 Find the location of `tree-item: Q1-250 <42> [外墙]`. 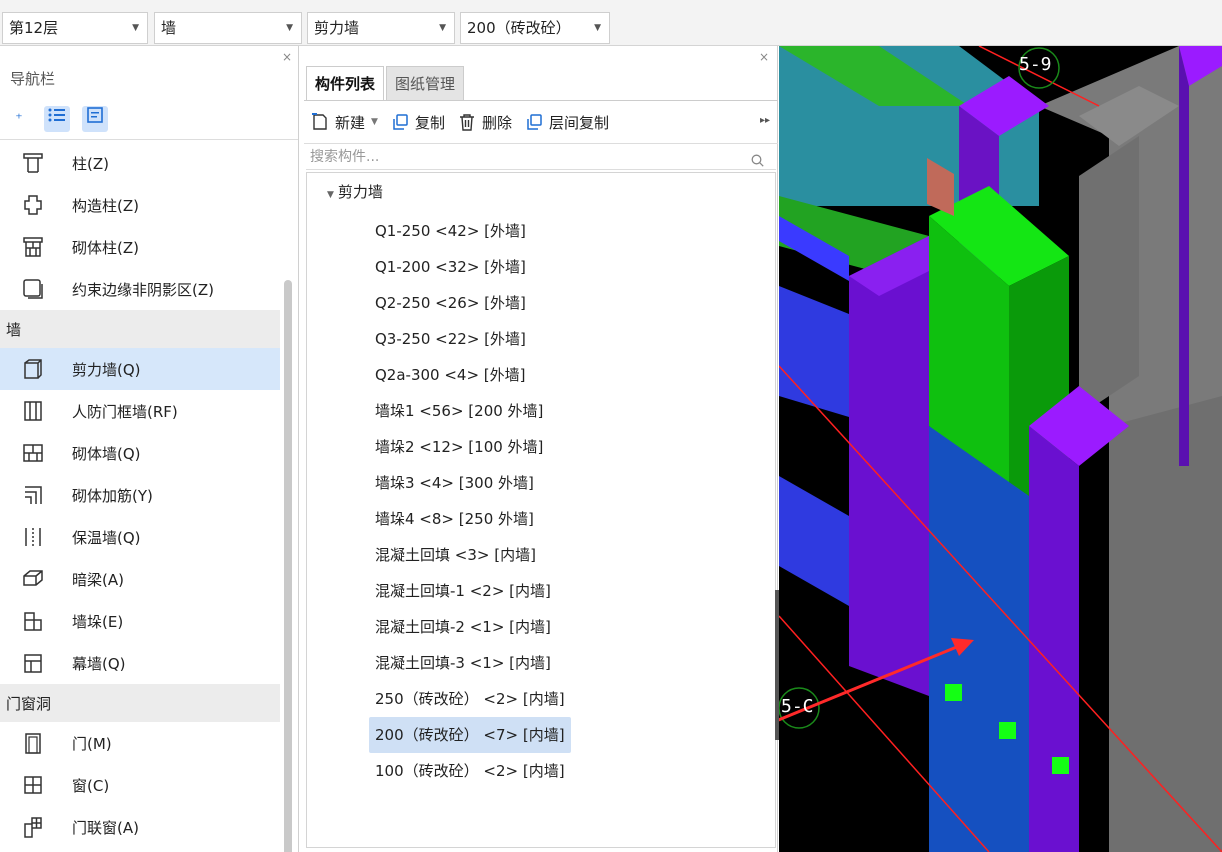

tree-item: Q1-250 <42> [外墙] is located at coordinates (470, 231).